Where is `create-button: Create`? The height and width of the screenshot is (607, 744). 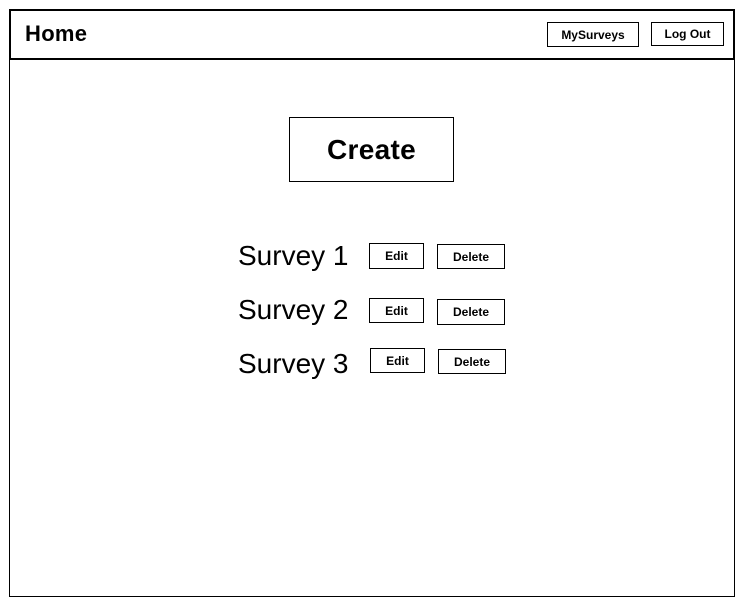 create-button: Create is located at coordinates (371, 149).